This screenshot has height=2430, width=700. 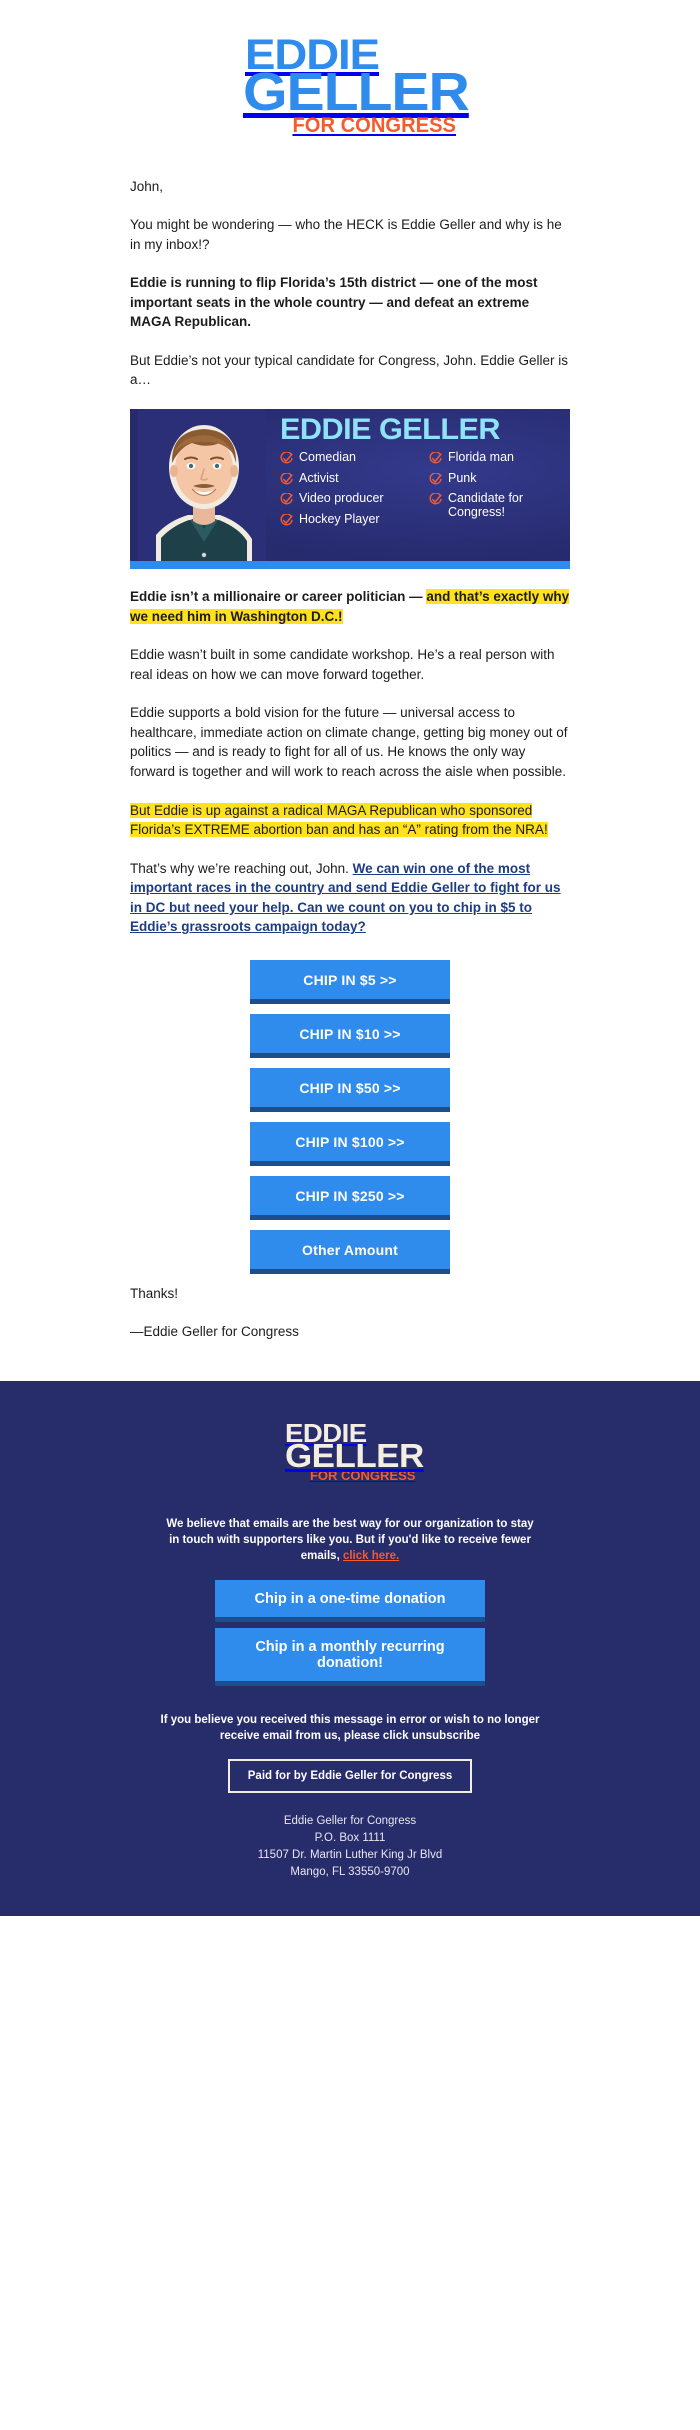 I want to click on hero-list-item: Hockey Player, so click(x=347, y=519).